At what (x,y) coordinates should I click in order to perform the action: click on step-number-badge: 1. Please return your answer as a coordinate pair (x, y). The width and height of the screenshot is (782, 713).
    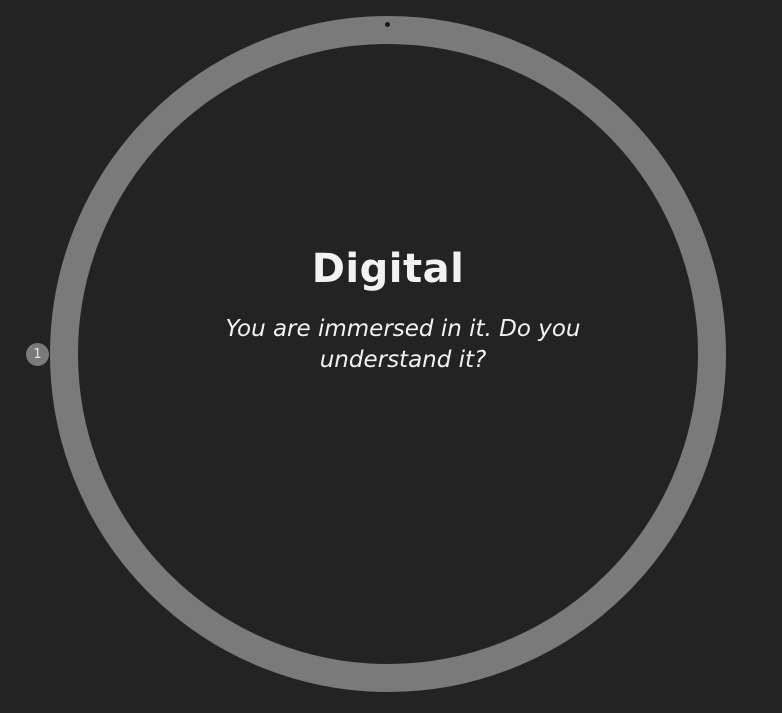
    Looking at the image, I should click on (37, 354).